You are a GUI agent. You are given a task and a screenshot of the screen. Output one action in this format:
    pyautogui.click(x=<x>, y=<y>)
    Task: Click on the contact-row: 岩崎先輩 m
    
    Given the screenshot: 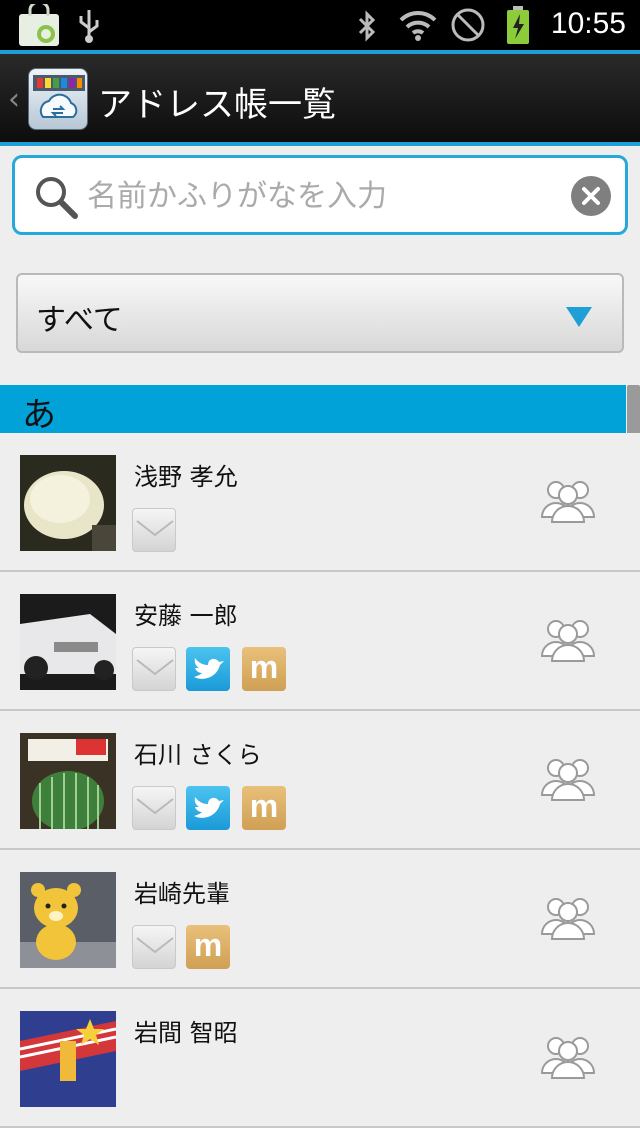 What is the action you would take?
    pyautogui.click(x=320, y=919)
    